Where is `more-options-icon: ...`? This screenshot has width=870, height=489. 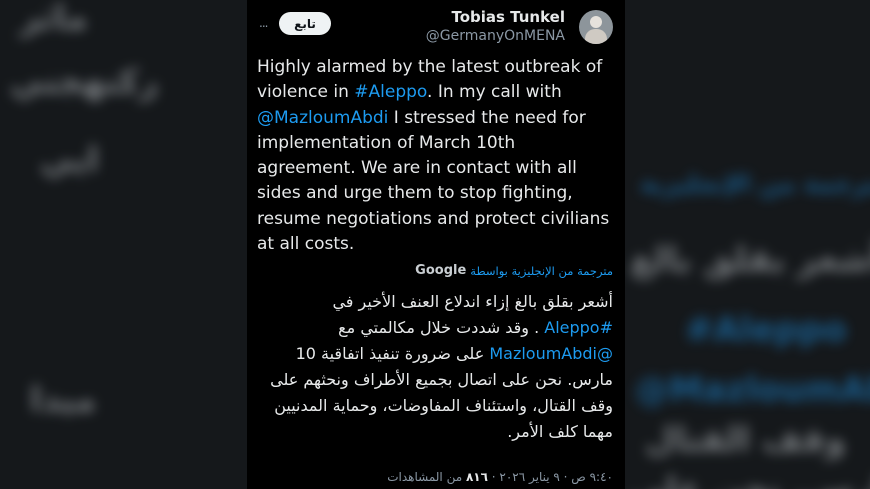 more-options-icon: ... is located at coordinates (264, 23).